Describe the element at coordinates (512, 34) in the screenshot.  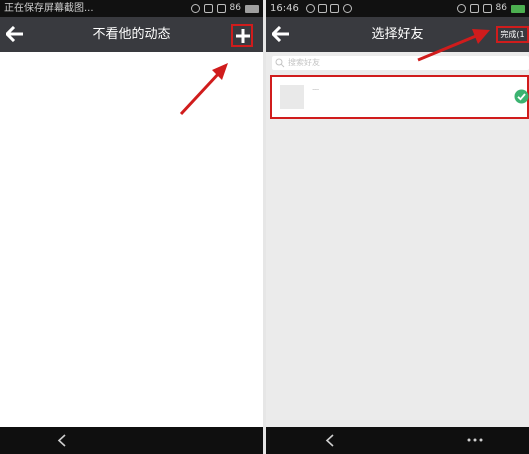
I see `done-button: 完成(1` at that location.